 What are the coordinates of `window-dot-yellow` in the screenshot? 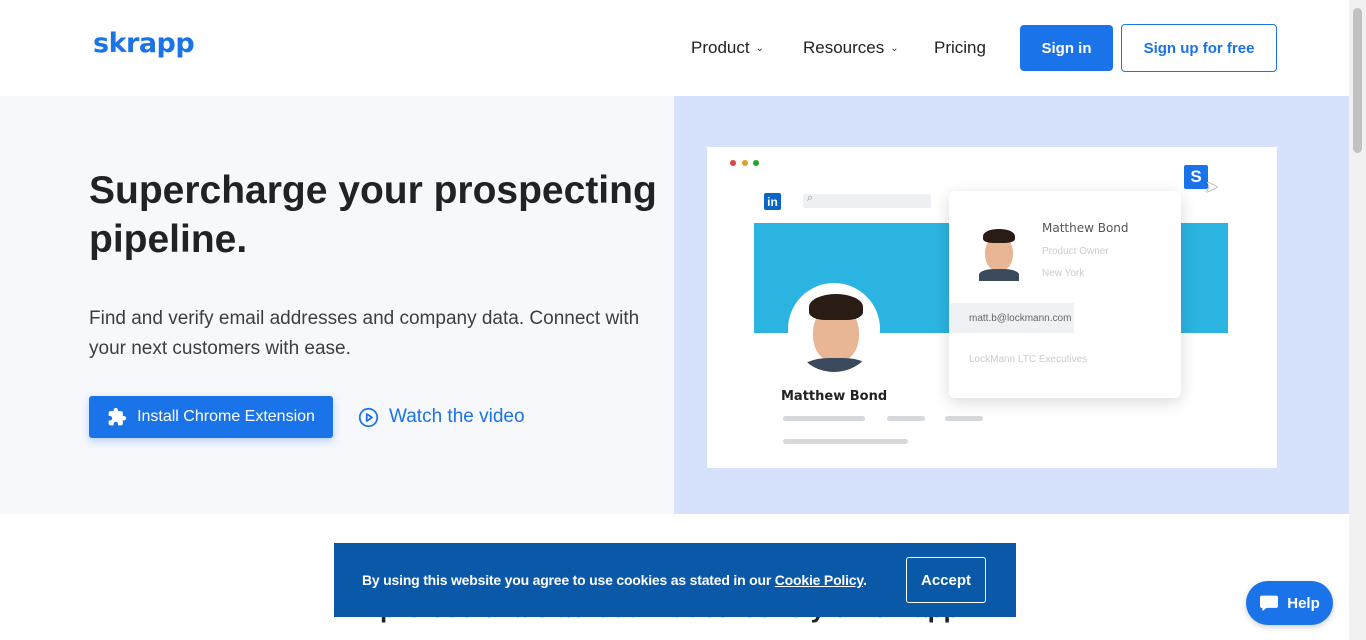 It's located at (745, 163).